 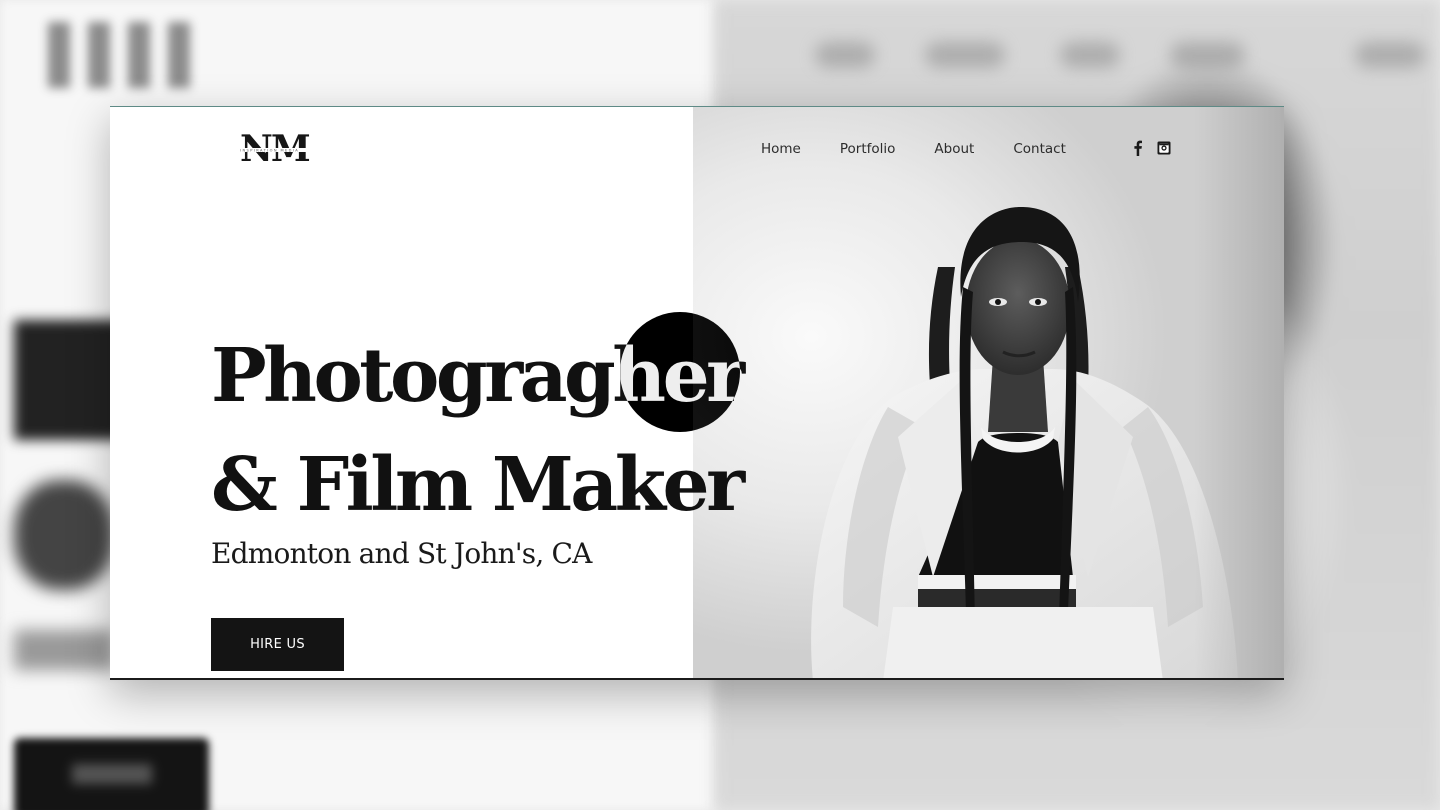 What do you see at coordinates (64, 650) in the screenshot?
I see `backdrop-subtitle-fragment` at bounding box center [64, 650].